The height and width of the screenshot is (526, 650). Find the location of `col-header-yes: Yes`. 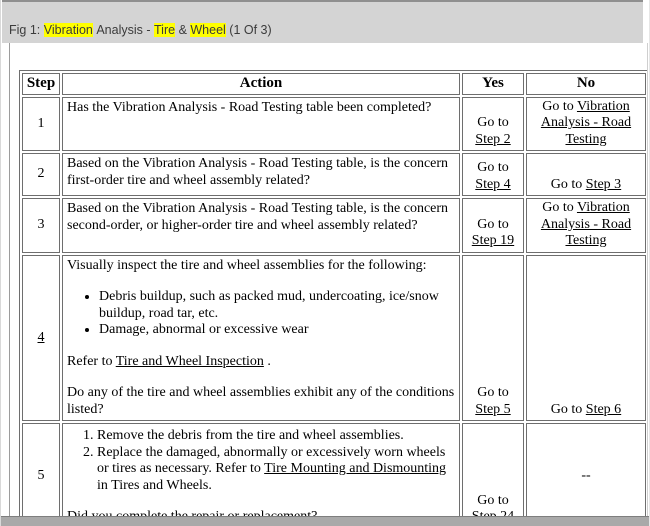

col-header-yes: Yes is located at coordinates (493, 84).